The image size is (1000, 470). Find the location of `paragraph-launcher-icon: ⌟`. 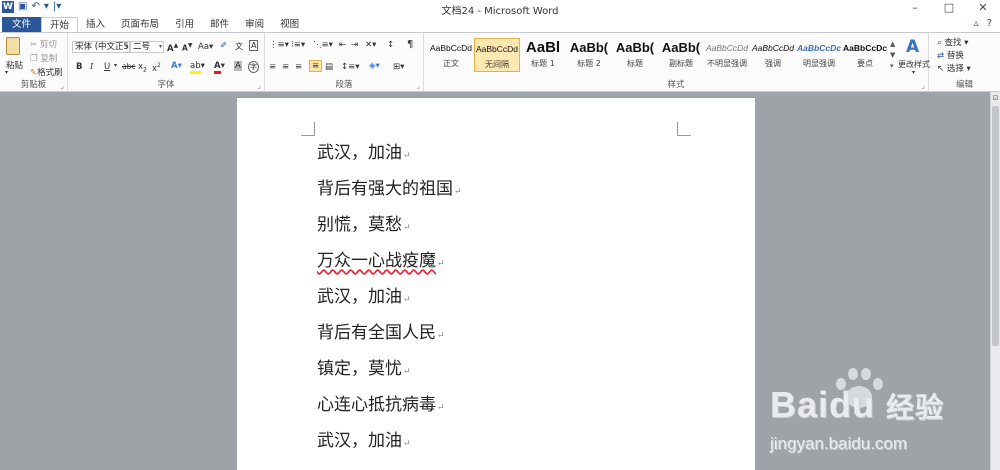

paragraph-launcher-icon: ⌟ is located at coordinates (418, 86).